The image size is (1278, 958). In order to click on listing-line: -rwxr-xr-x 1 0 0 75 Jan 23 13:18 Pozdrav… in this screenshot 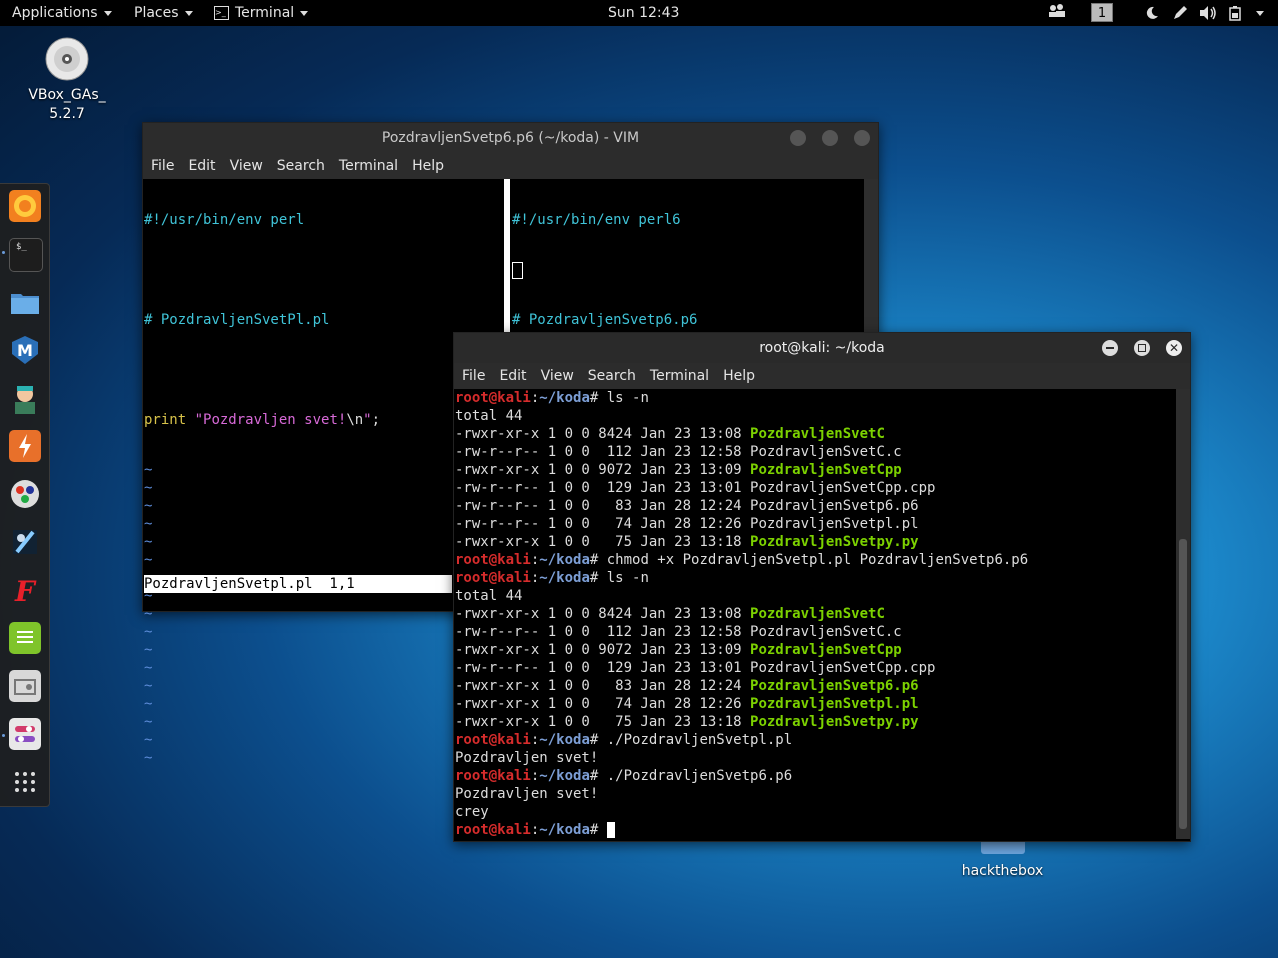, I will do `click(687, 722)`.